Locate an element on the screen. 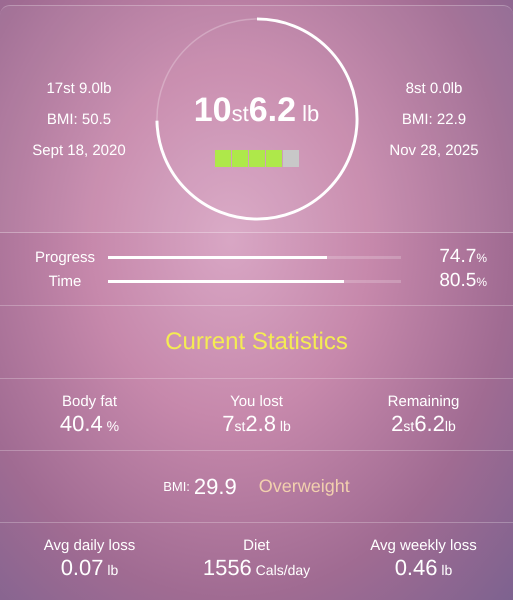  bar-label: Progress is located at coordinates (65, 257).